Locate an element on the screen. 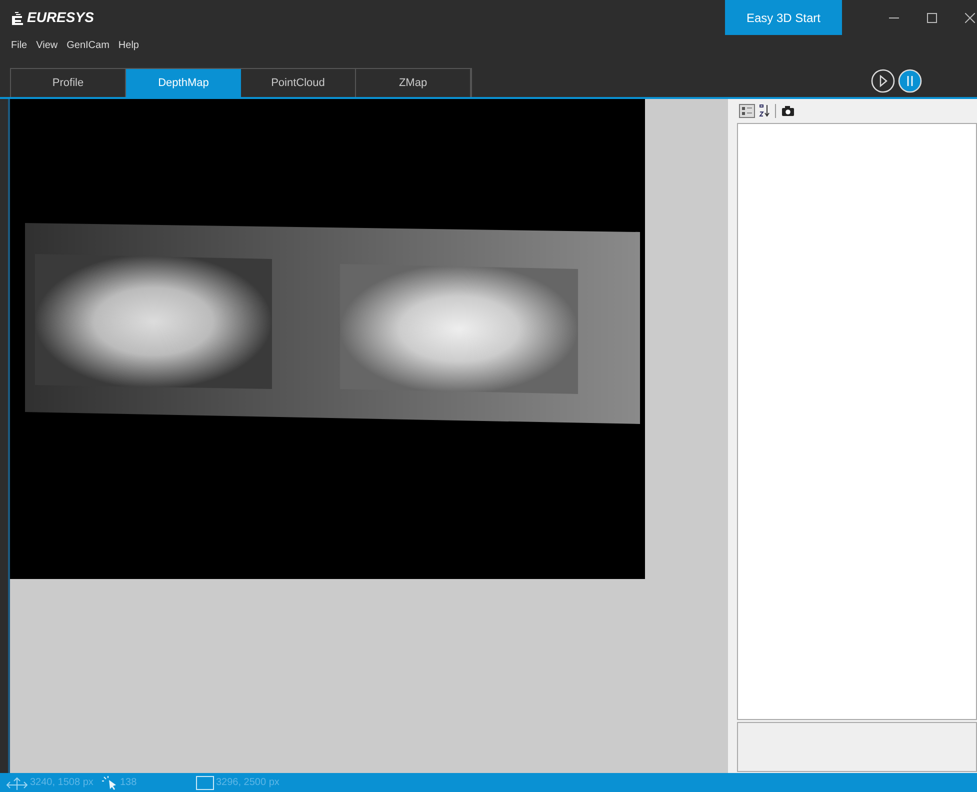 Image resolution: width=977 pixels, height=792 pixels. categorized-view-icon is located at coordinates (747, 111).